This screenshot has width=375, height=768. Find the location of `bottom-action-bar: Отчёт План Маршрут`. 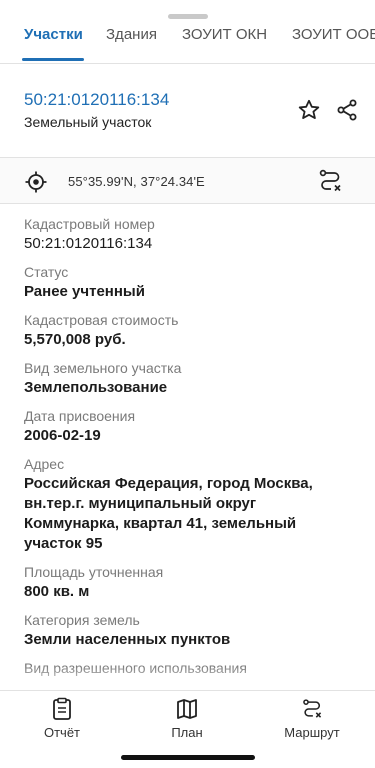

bottom-action-bar: Отчёт План Маршрут is located at coordinates (187, 729).